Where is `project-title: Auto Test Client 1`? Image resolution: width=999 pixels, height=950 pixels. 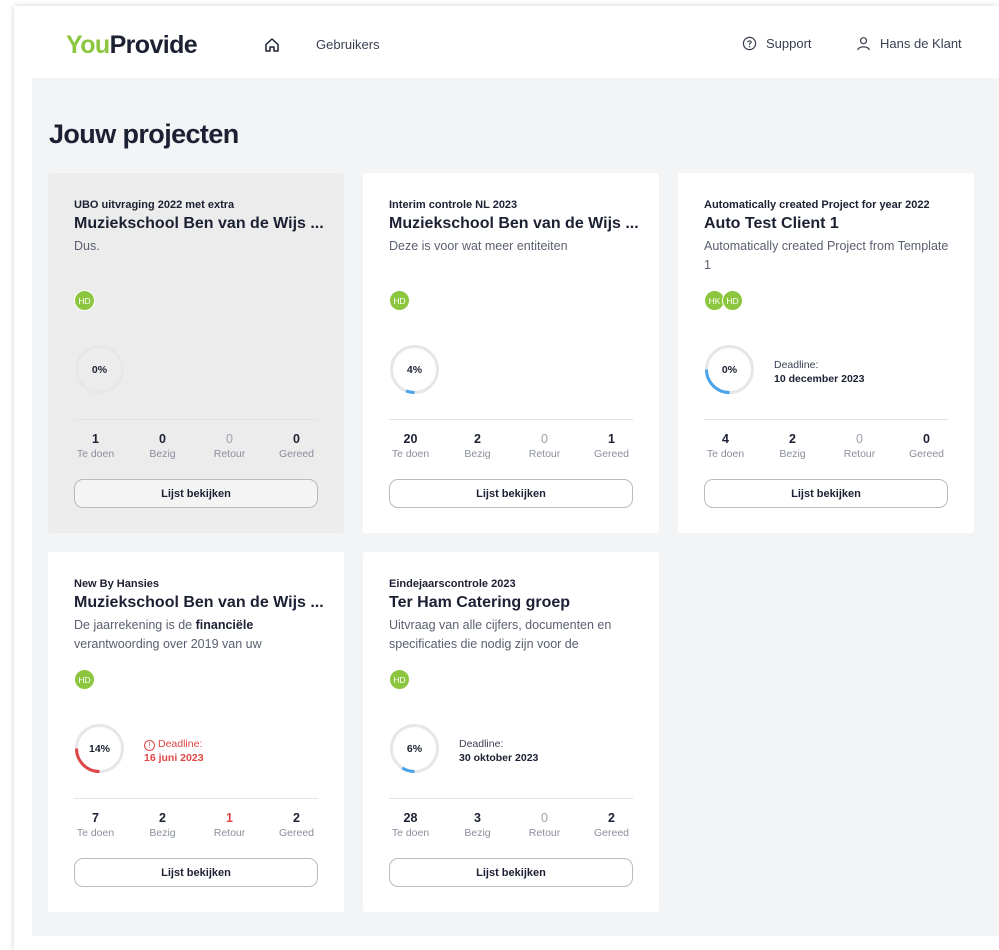
project-title: Auto Test Client 1 is located at coordinates (771, 223).